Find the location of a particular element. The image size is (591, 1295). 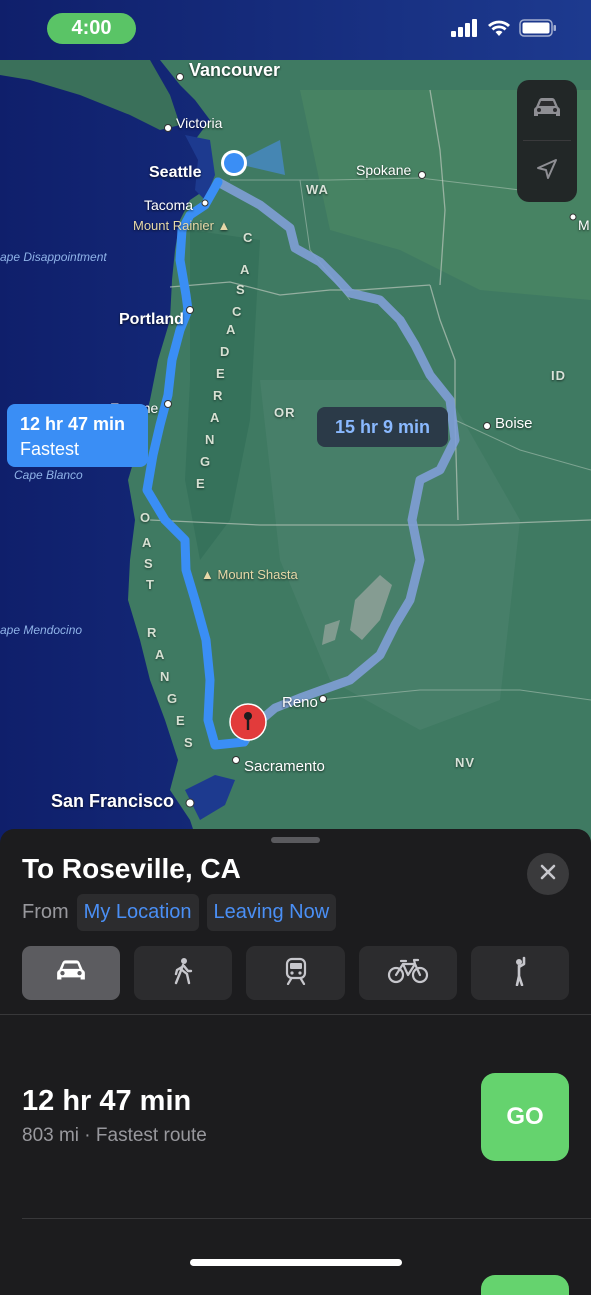

route-callout-fastest: 12 hr 47 min Fastest is located at coordinates (77, 435).